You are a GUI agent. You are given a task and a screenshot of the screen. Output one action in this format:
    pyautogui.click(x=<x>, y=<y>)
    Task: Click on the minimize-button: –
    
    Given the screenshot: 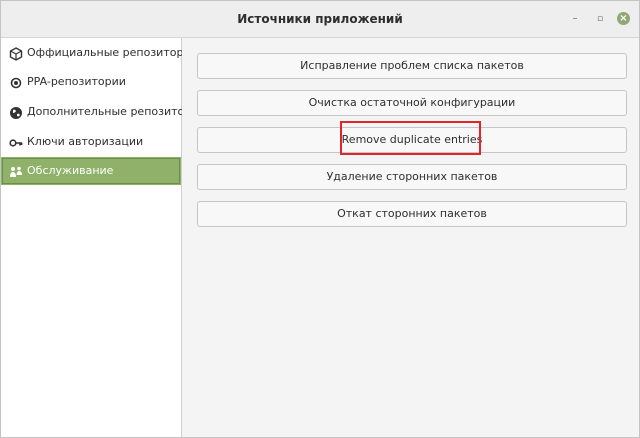 What is the action you would take?
    pyautogui.click(x=575, y=19)
    